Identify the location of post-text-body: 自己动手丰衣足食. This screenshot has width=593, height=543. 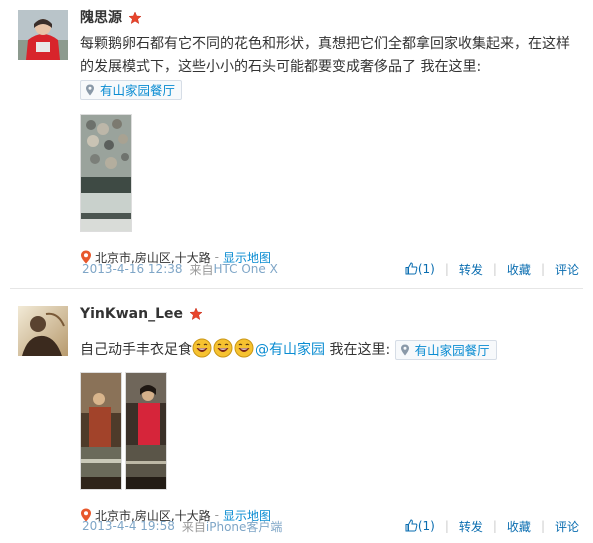
(136, 350).